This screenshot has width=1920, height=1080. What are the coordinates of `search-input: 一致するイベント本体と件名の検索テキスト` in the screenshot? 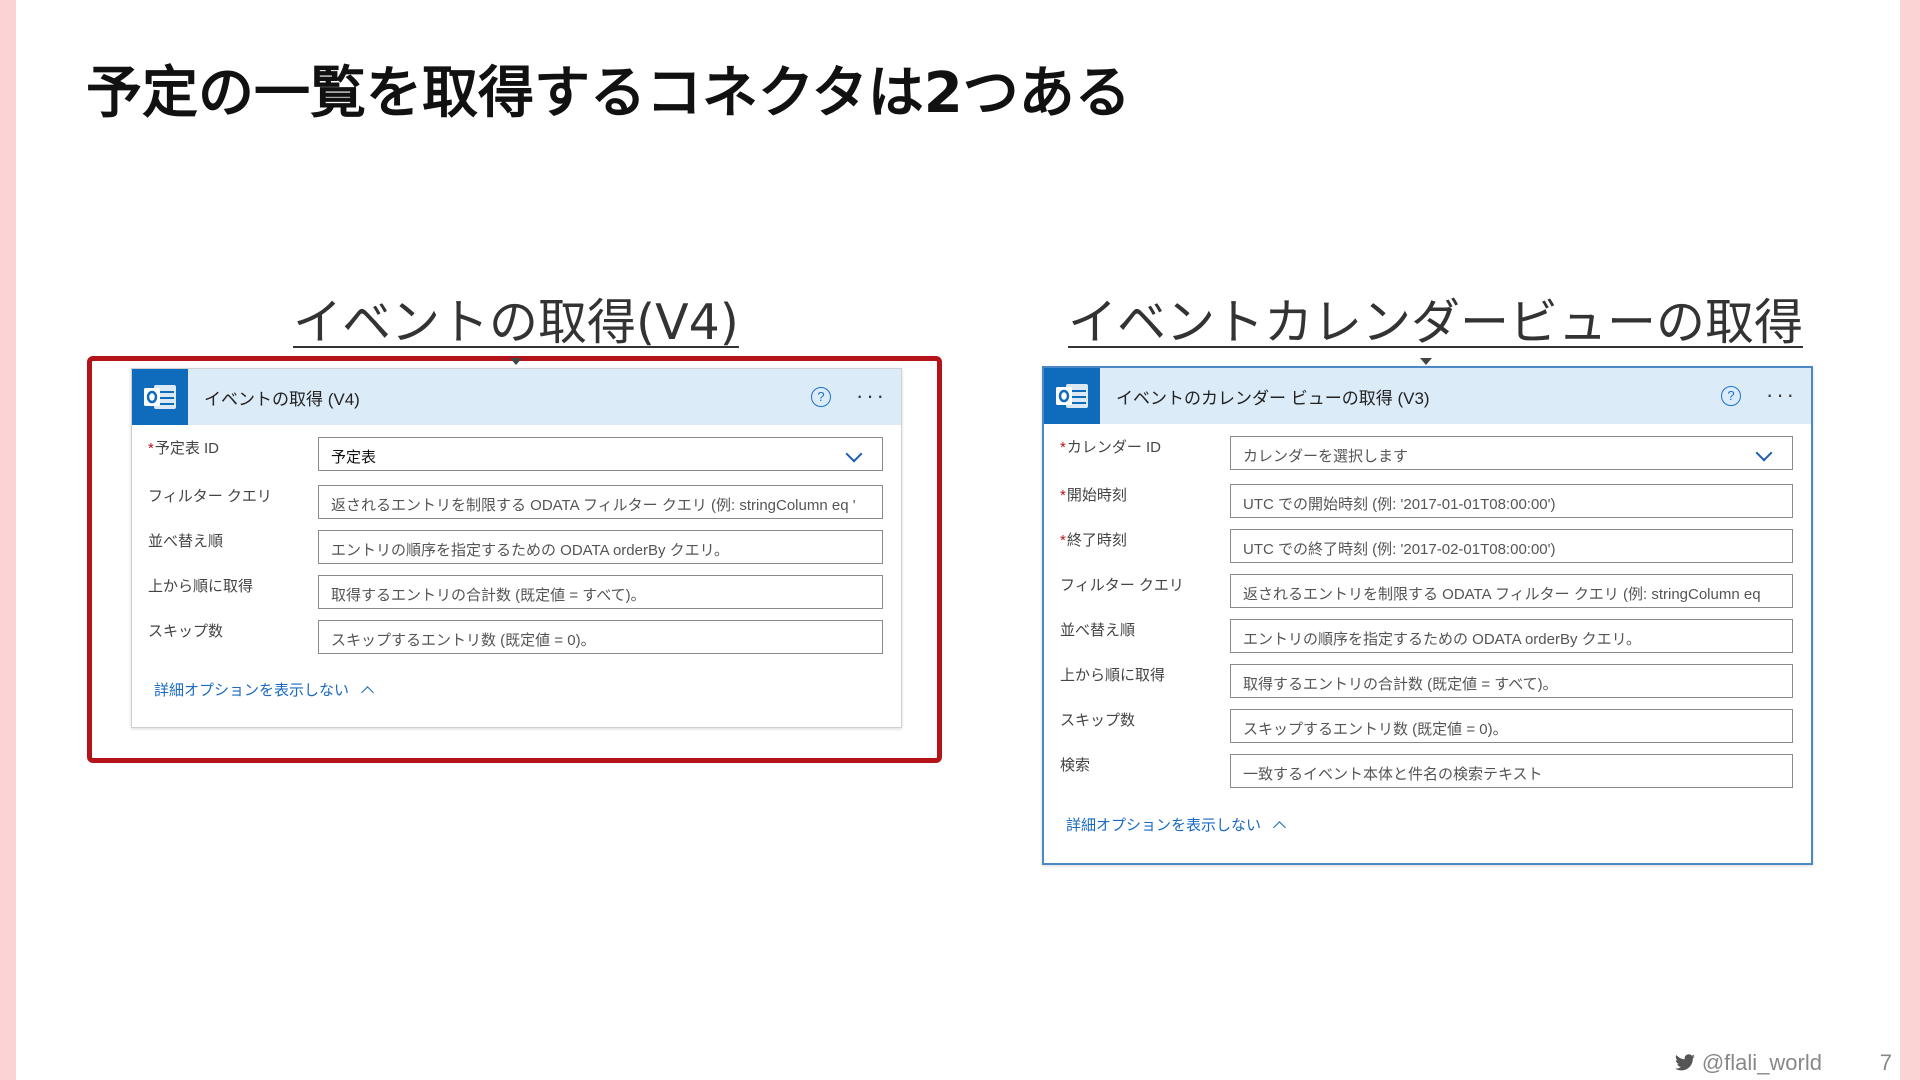 It's located at (1511, 771).